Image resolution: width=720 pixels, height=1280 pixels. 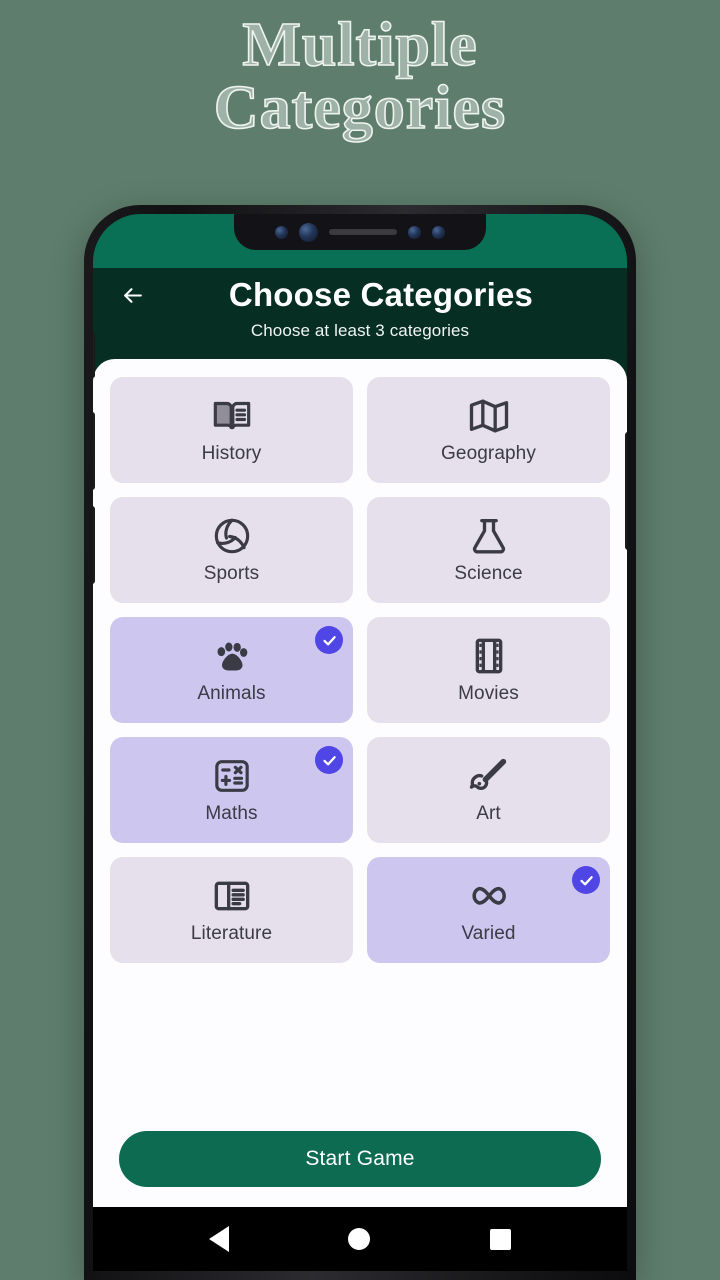 I want to click on category-card-maths: Maths, so click(x=231, y=790).